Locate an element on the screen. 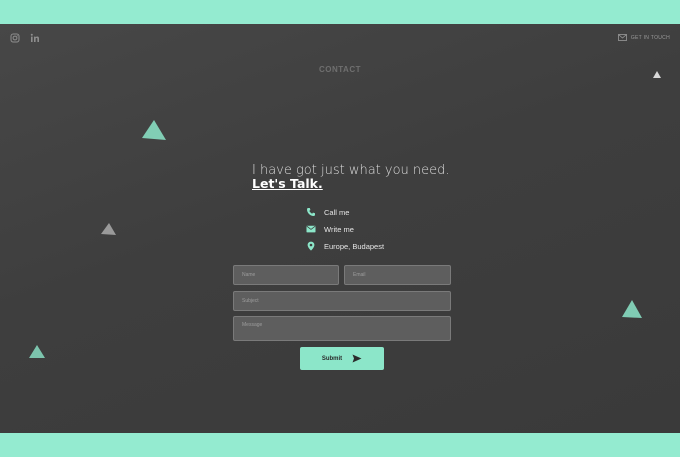 This screenshot has height=457, width=680. location-pin-icon is located at coordinates (311, 246).